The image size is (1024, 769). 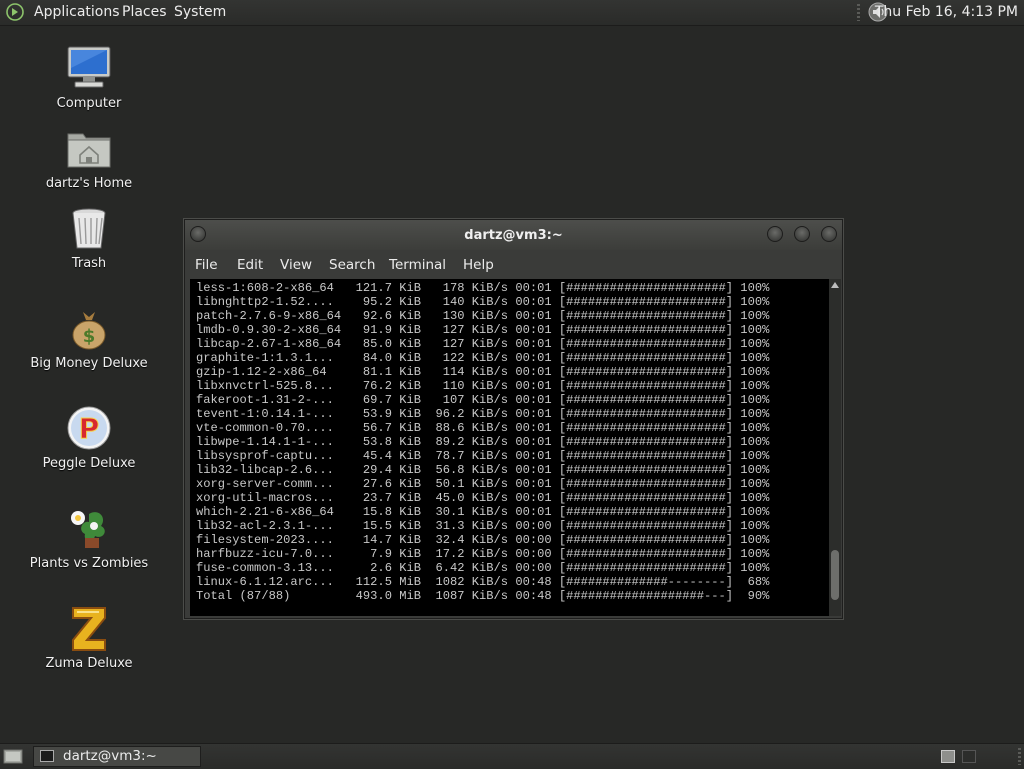 I want to click on applications-logo-icon, so click(x=15, y=12).